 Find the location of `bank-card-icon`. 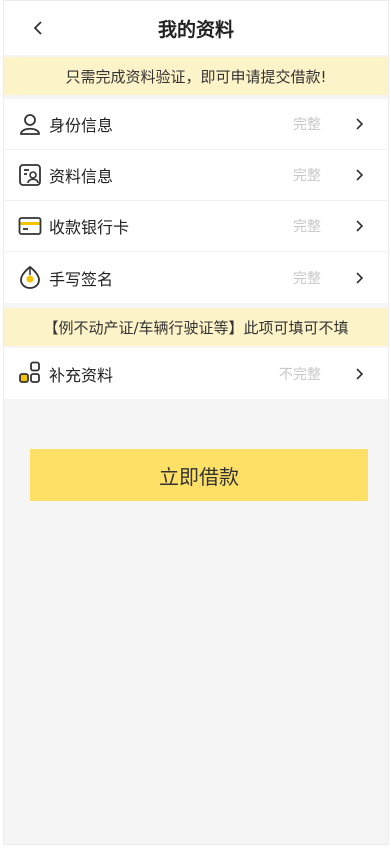

bank-card-icon is located at coordinates (30, 226).